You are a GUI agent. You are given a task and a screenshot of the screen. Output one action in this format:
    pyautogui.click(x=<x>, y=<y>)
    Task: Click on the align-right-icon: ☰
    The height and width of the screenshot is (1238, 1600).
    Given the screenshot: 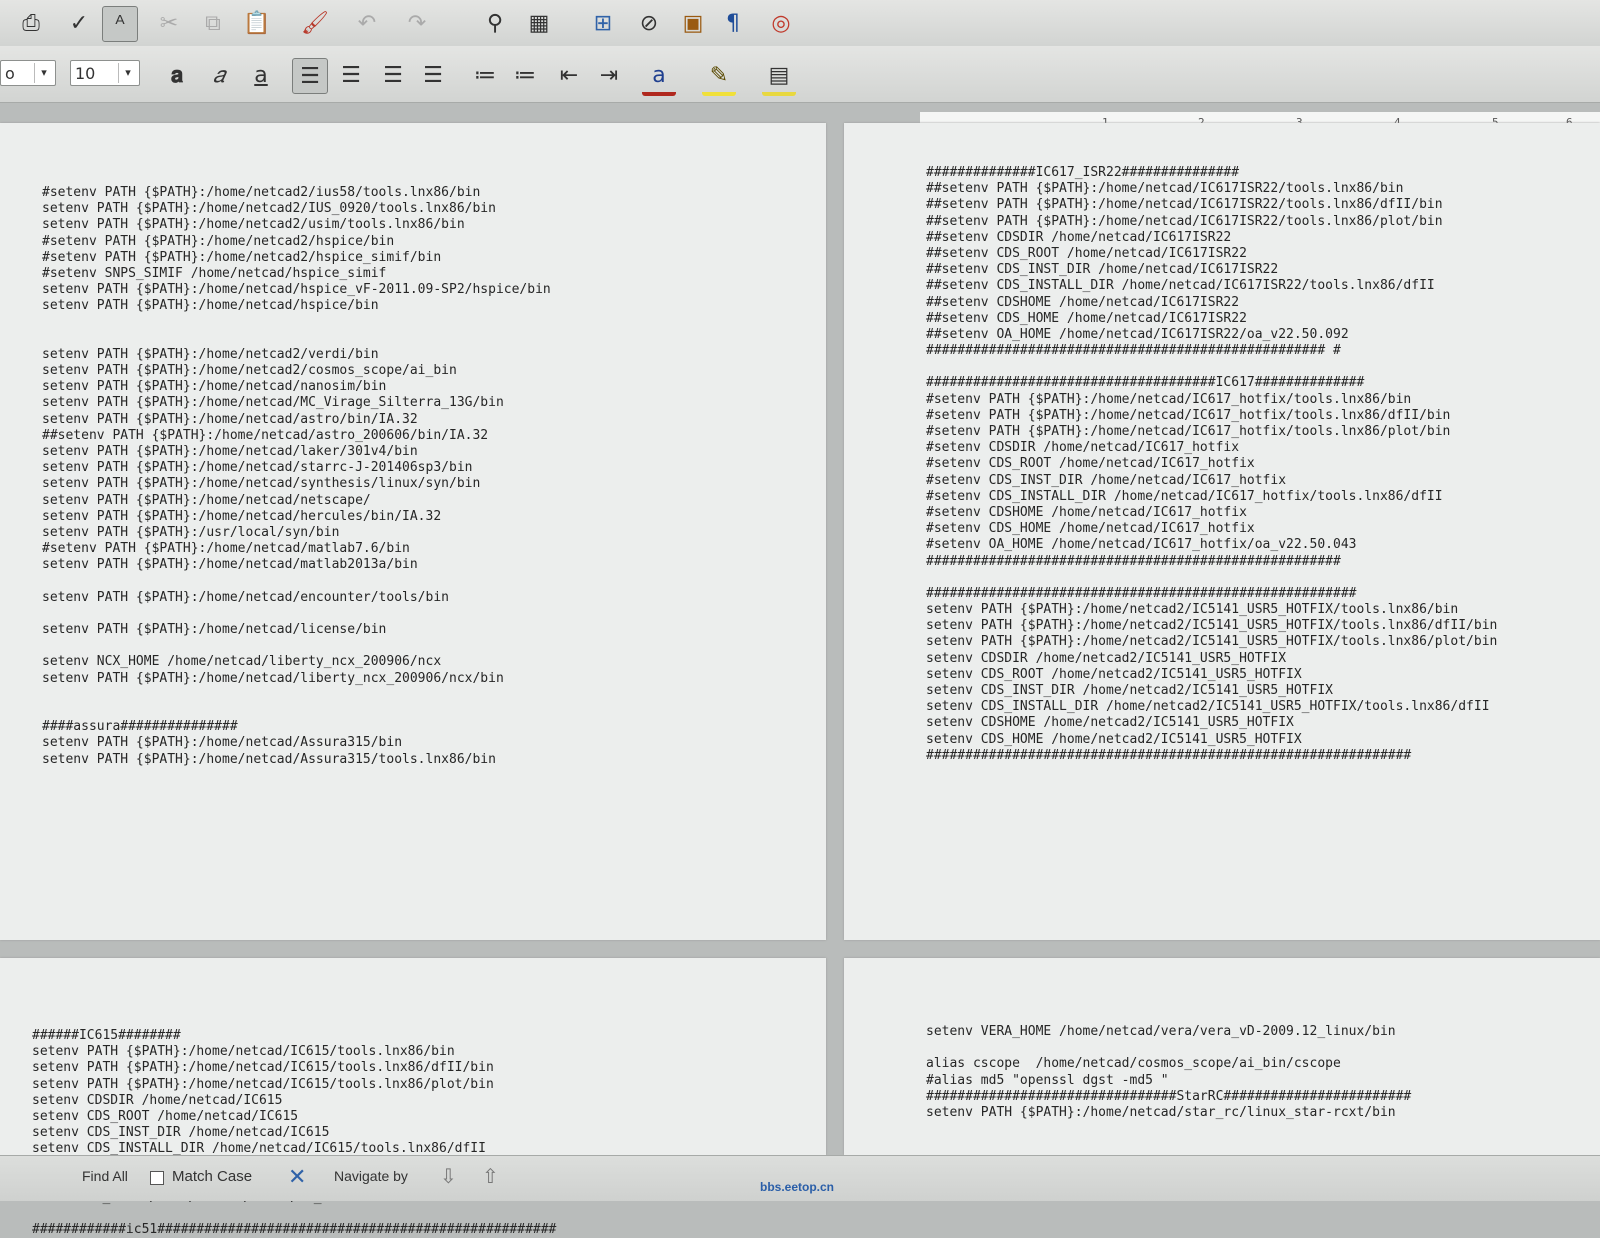 What is the action you would take?
    pyautogui.click(x=393, y=75)
    